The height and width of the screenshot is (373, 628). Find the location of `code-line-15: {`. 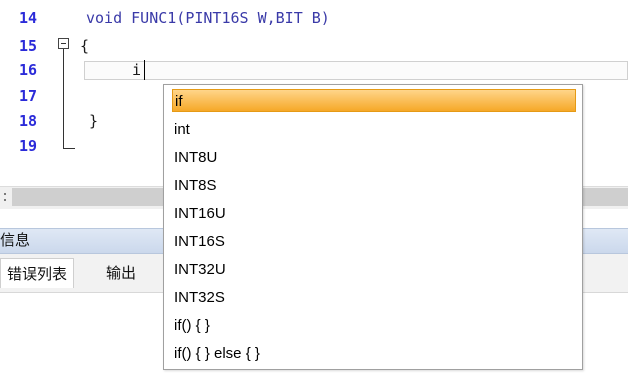

code-line-15: { is located at coordinates (84, 46).